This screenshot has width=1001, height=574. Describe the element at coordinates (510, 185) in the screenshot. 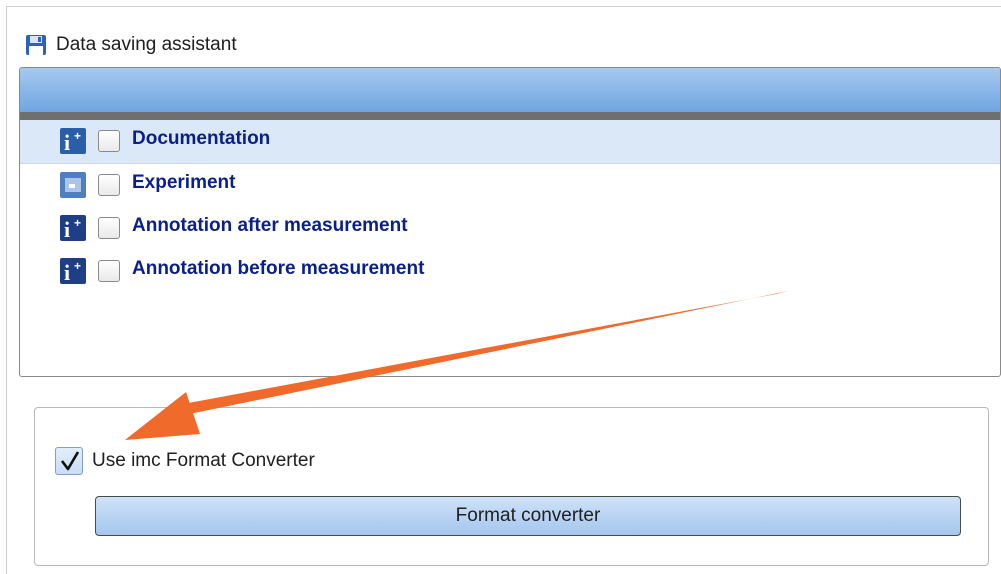

I see `tree-item-experiment: Experiment` at that location.